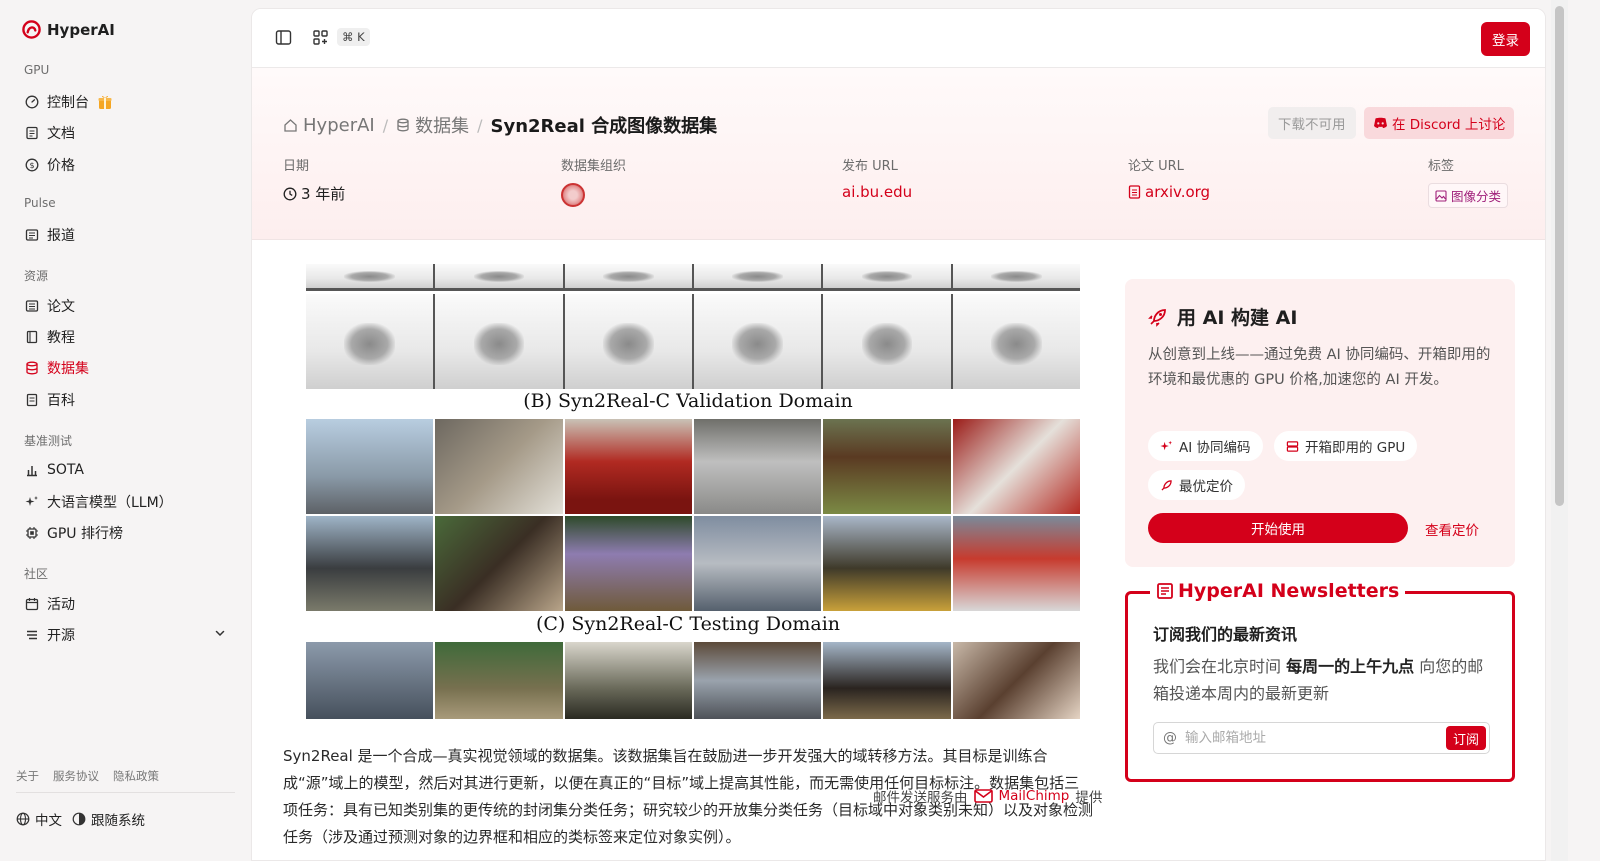  Describe the element at coordinates (371, 466) in the screenshot. I see `figure-cell-airplane` at that location.